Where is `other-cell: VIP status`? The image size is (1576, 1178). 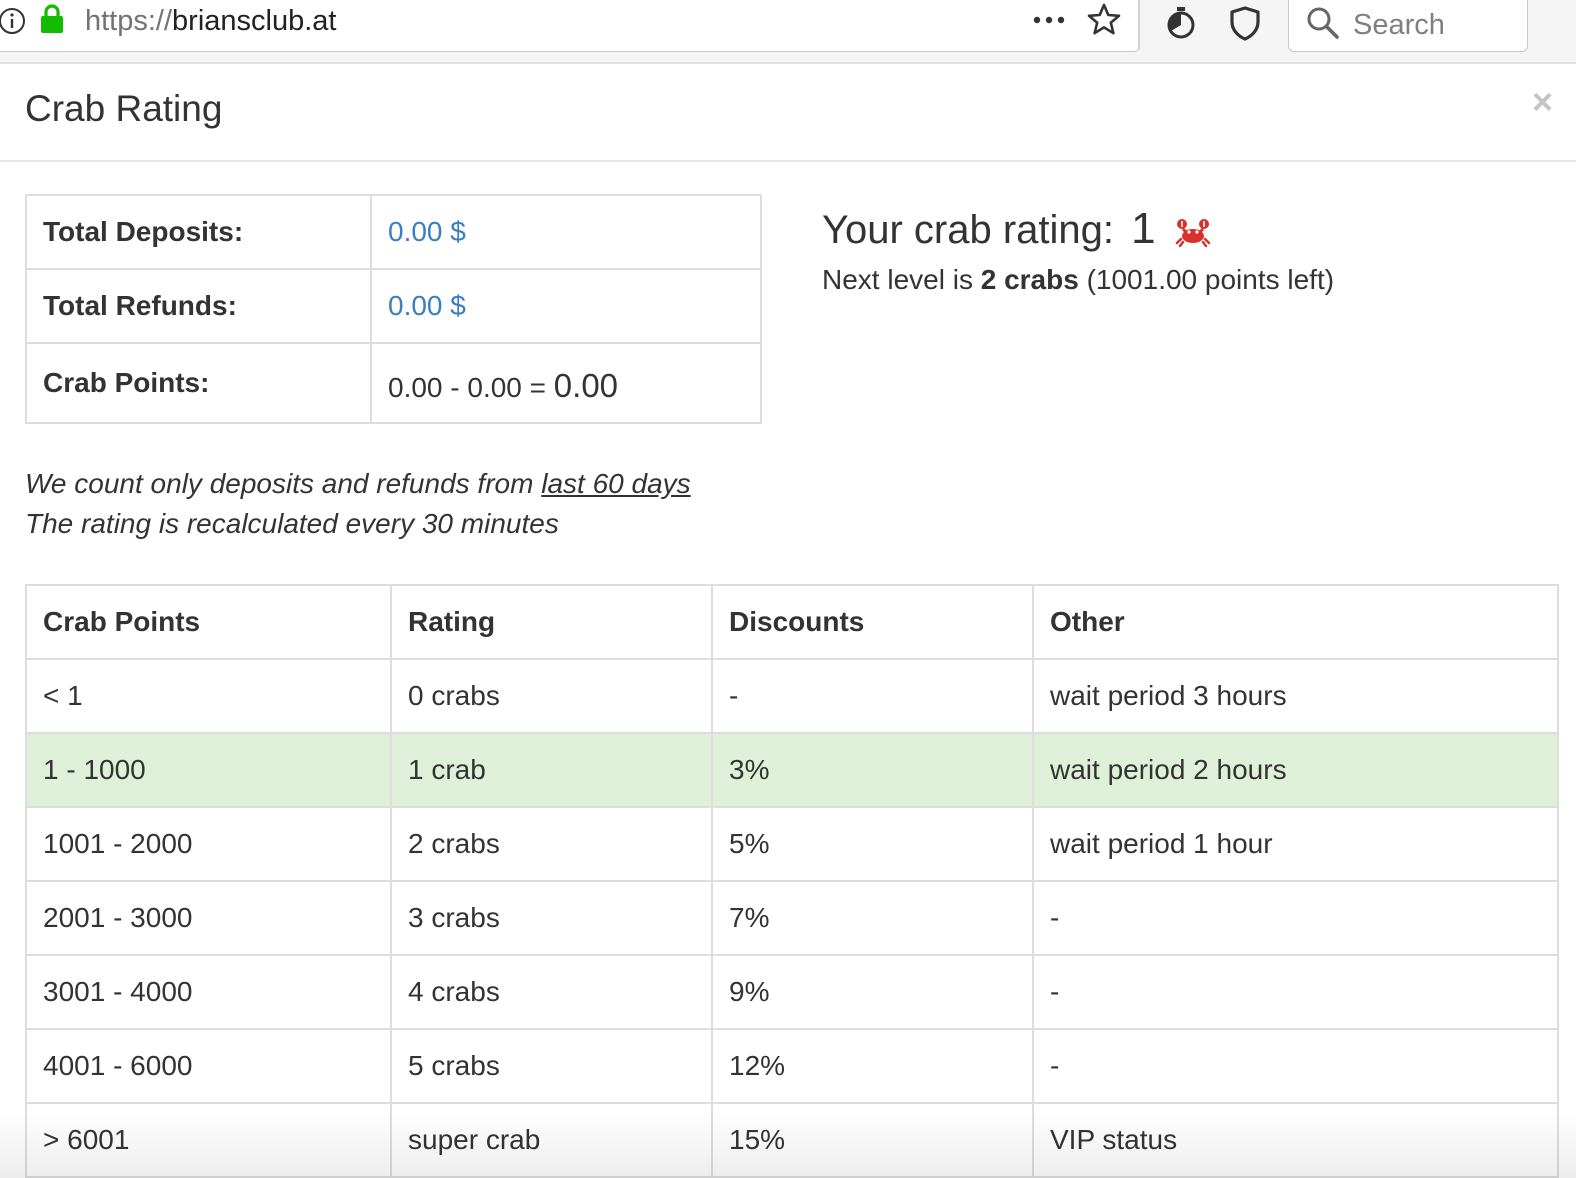 other-cell: VIP status is located at coordinates (1295, 1140).